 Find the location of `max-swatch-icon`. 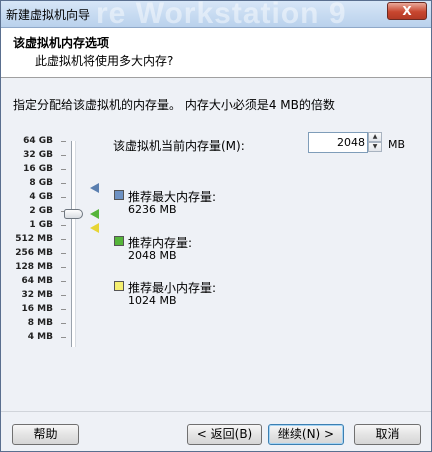

max-swatch-icon is located at coordinates (119, 195).